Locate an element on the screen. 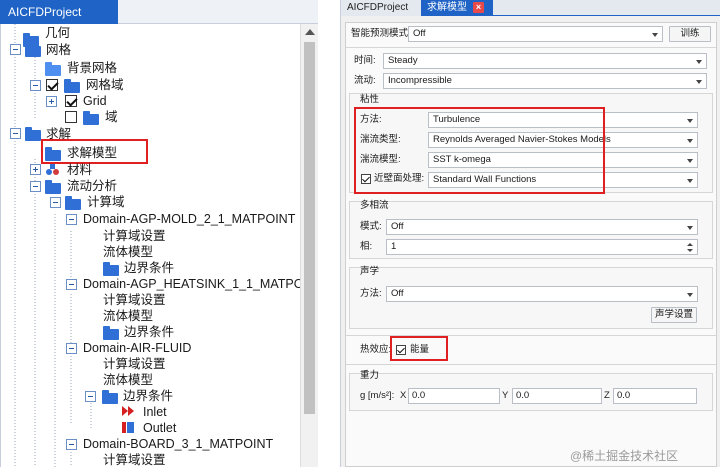  highlight-box-viscosity is located at coordinates (479, 150).